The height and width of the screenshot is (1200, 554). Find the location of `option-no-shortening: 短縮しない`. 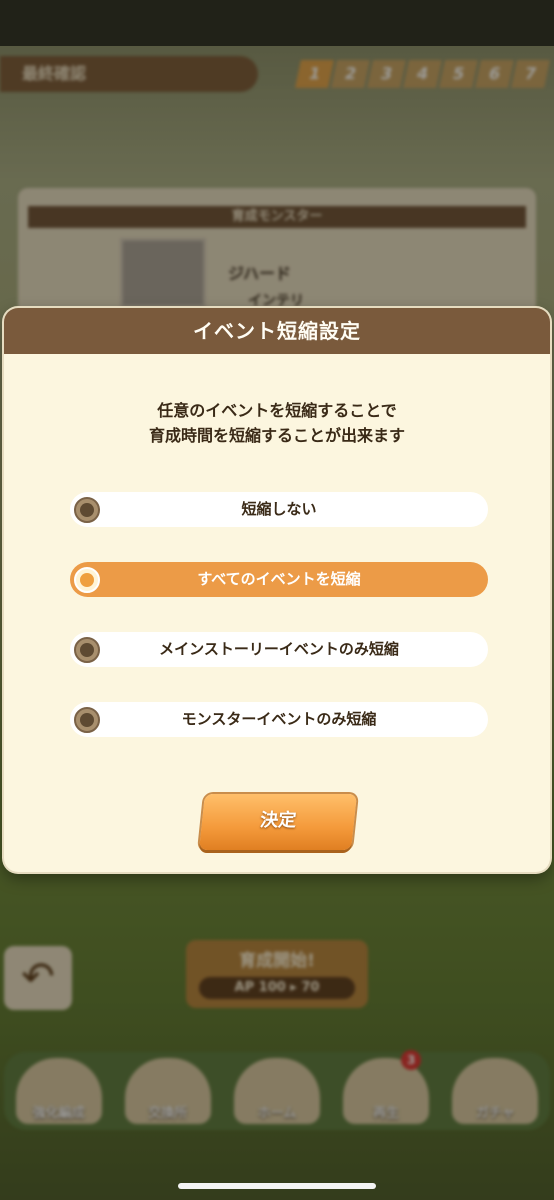

option-no-shortening: 短縮しない is located at coordinates (279, 509).